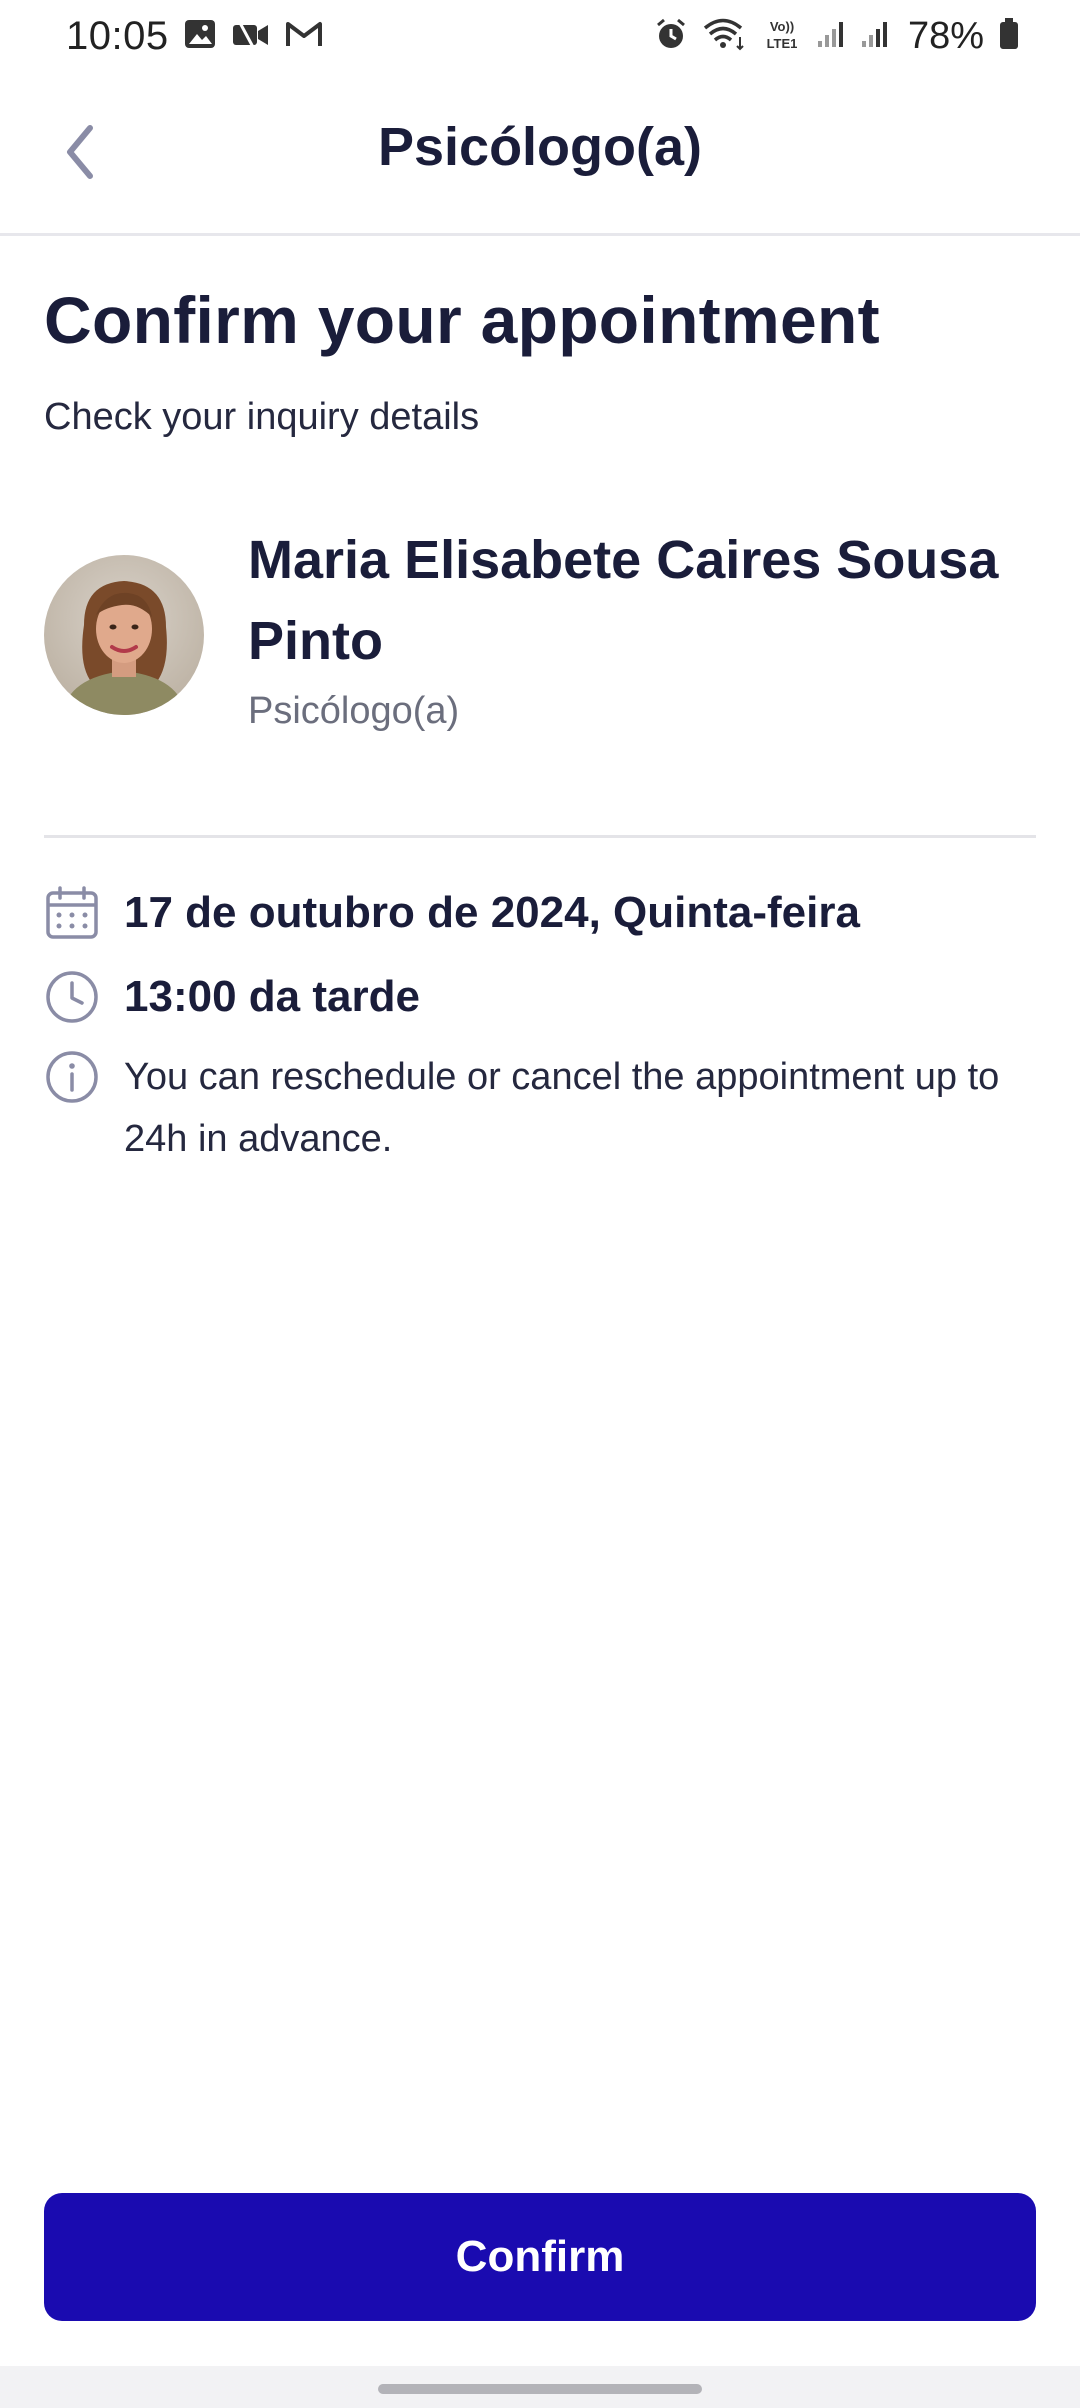 Image resolution: width=1080 pixels, height=2408 pixels. I want to click on clock-icon, so click(72, 997).